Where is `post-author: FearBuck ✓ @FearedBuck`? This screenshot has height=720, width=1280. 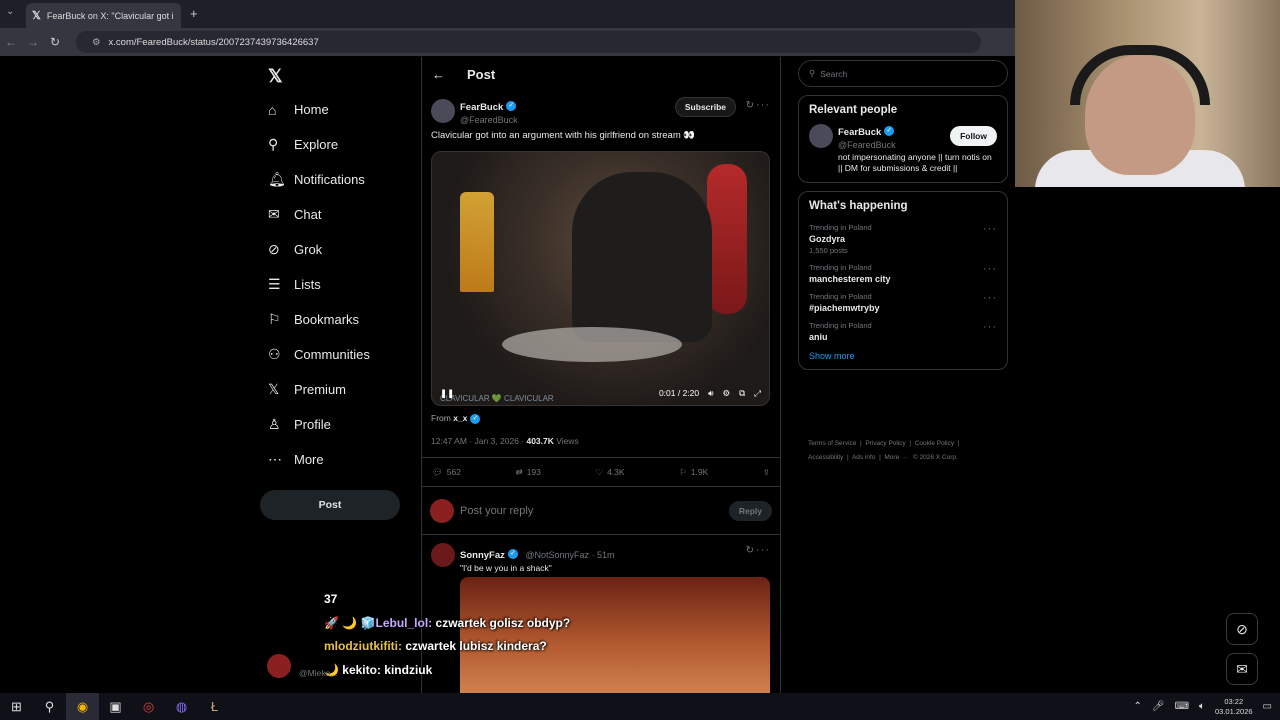 post-author: FearBuck ✓ @FearedBuck is located at coordinates (474, 111).